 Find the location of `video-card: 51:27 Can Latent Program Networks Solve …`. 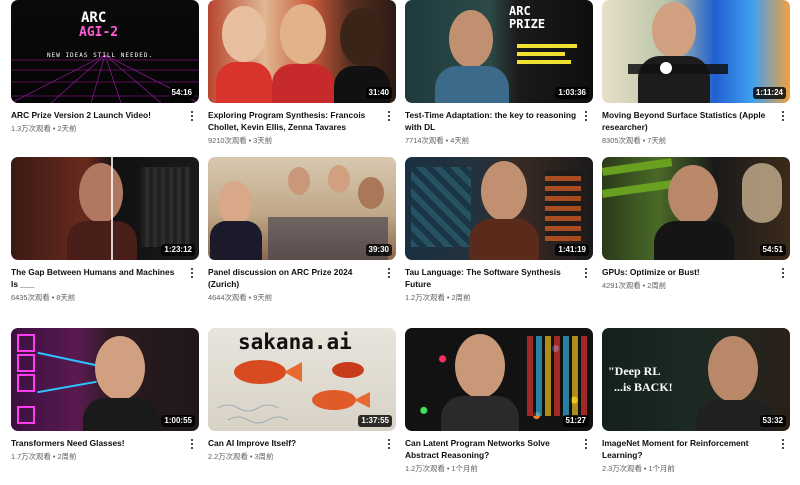

video-card: 51:27 Can Latent Program Networks Solve … is located at coordinates (499, 401).